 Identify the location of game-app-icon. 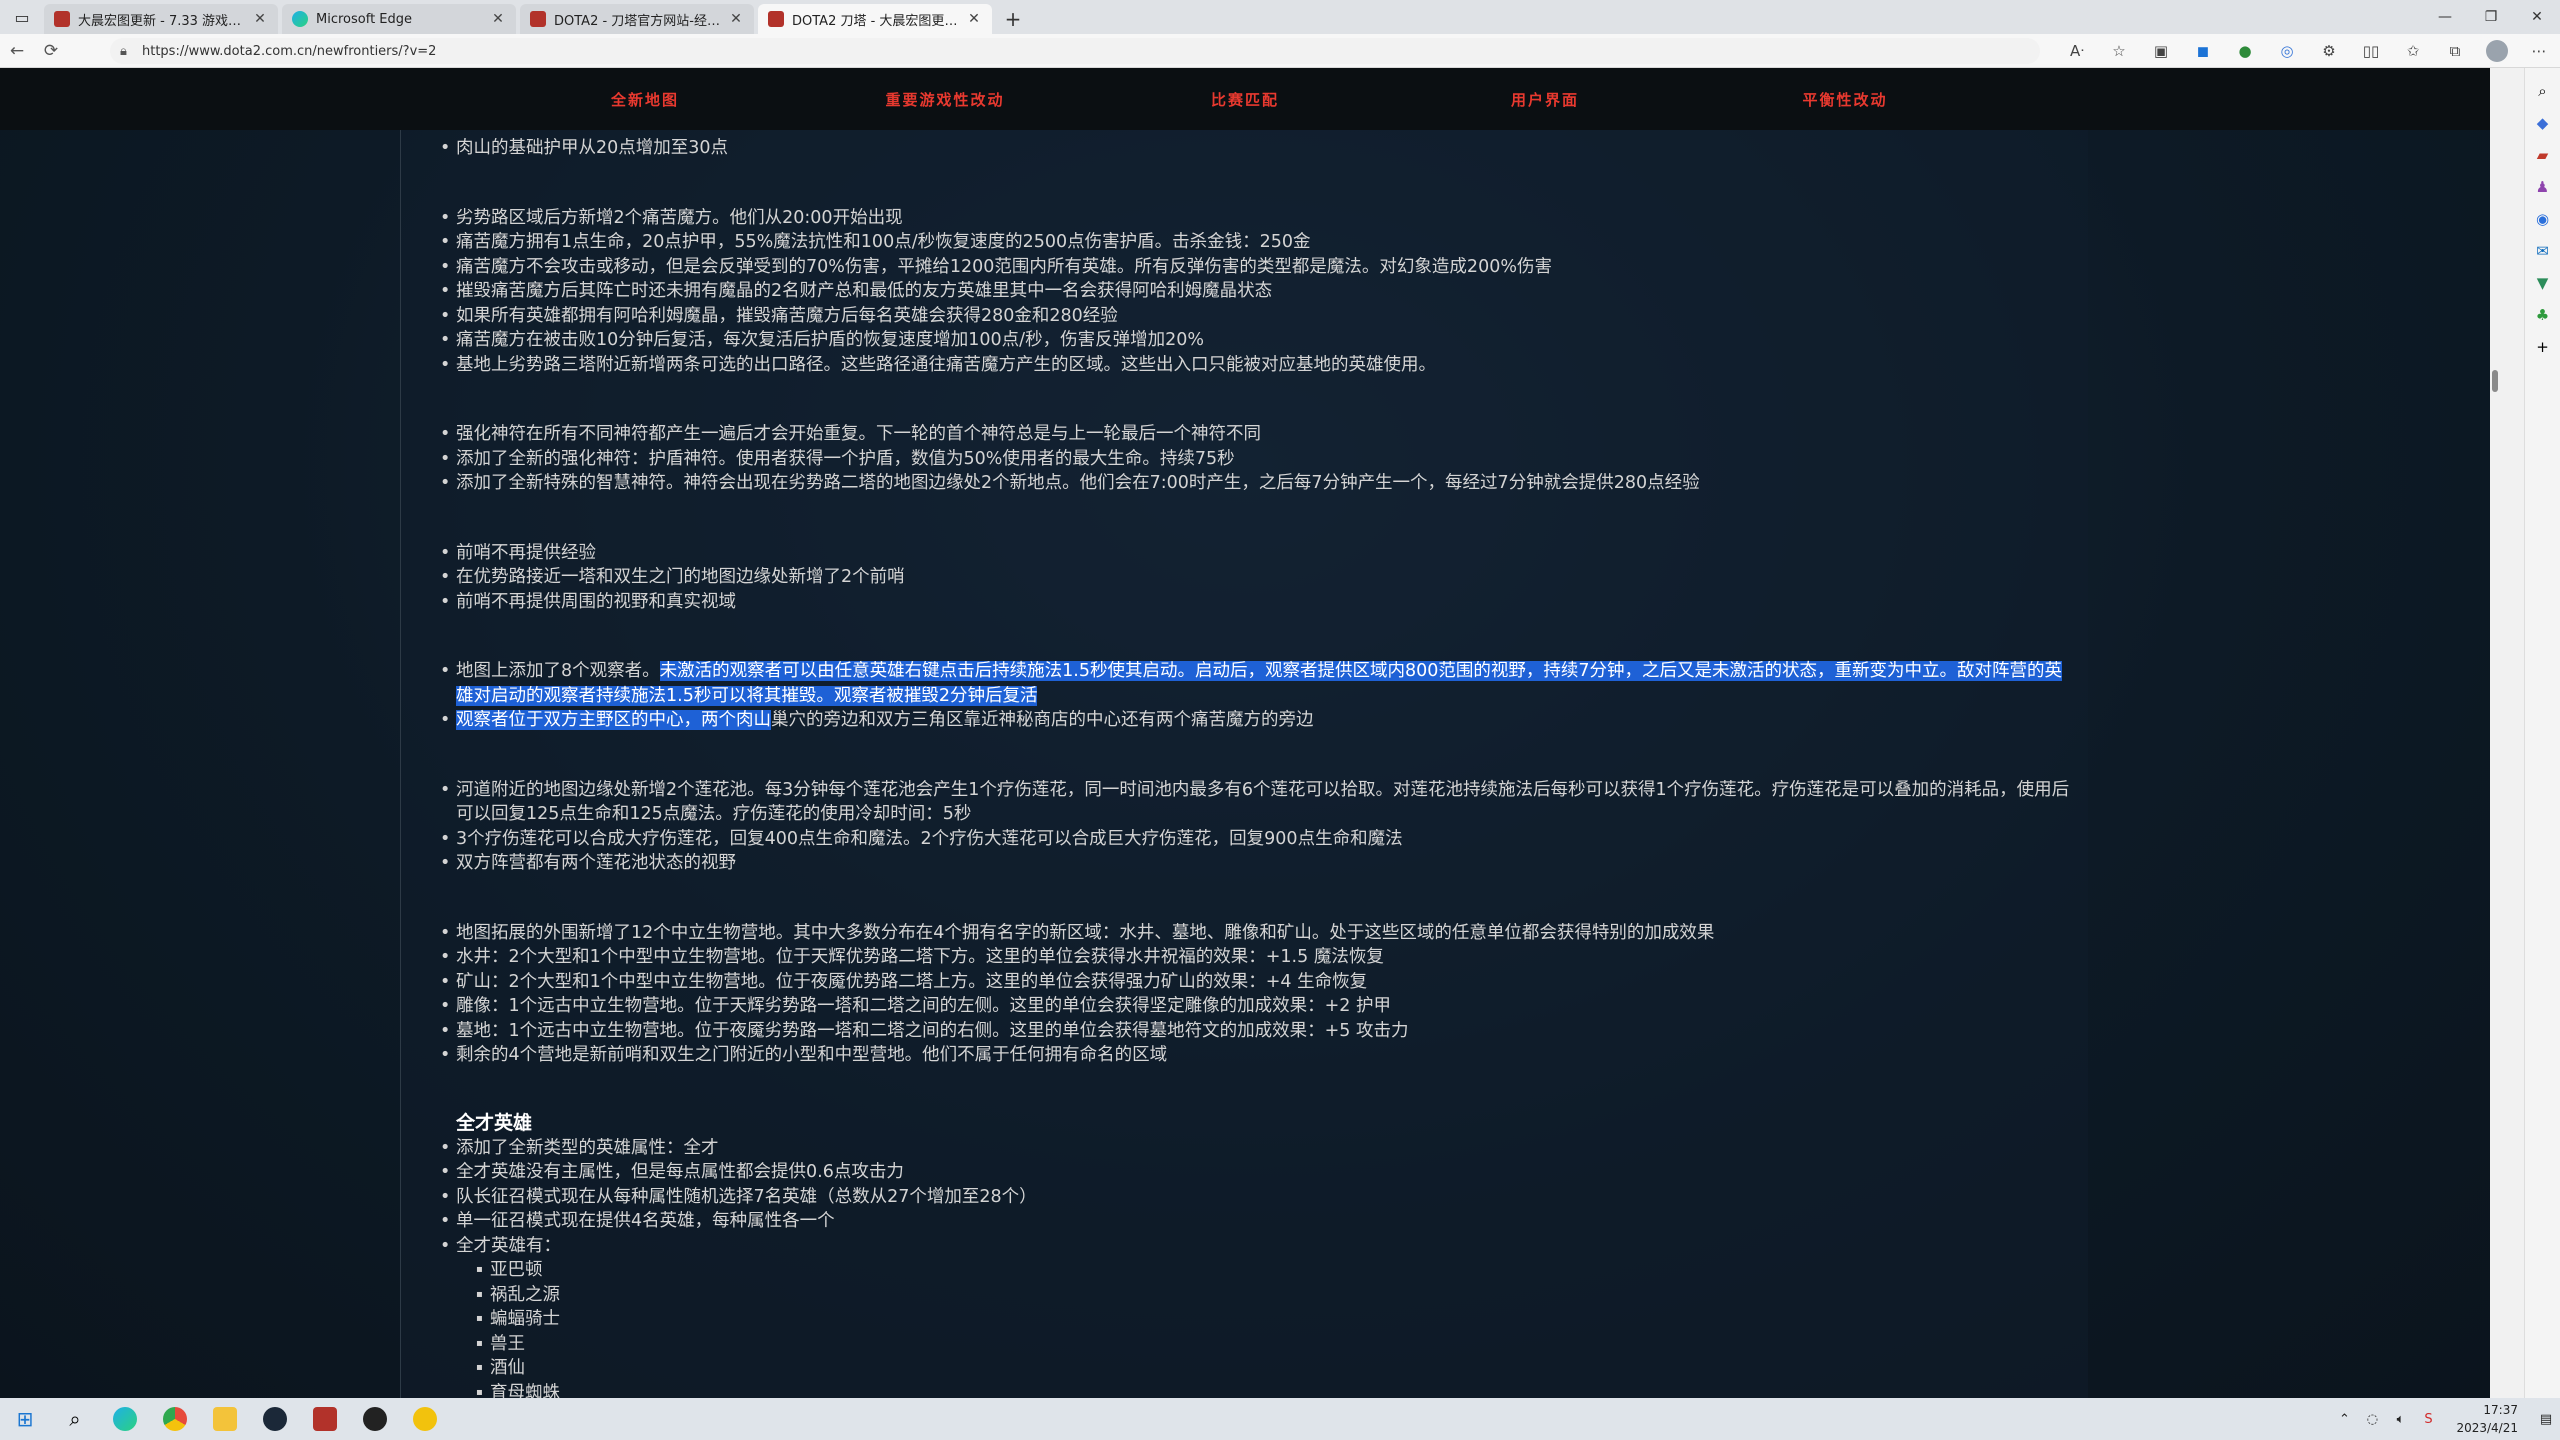
(375, 1419).